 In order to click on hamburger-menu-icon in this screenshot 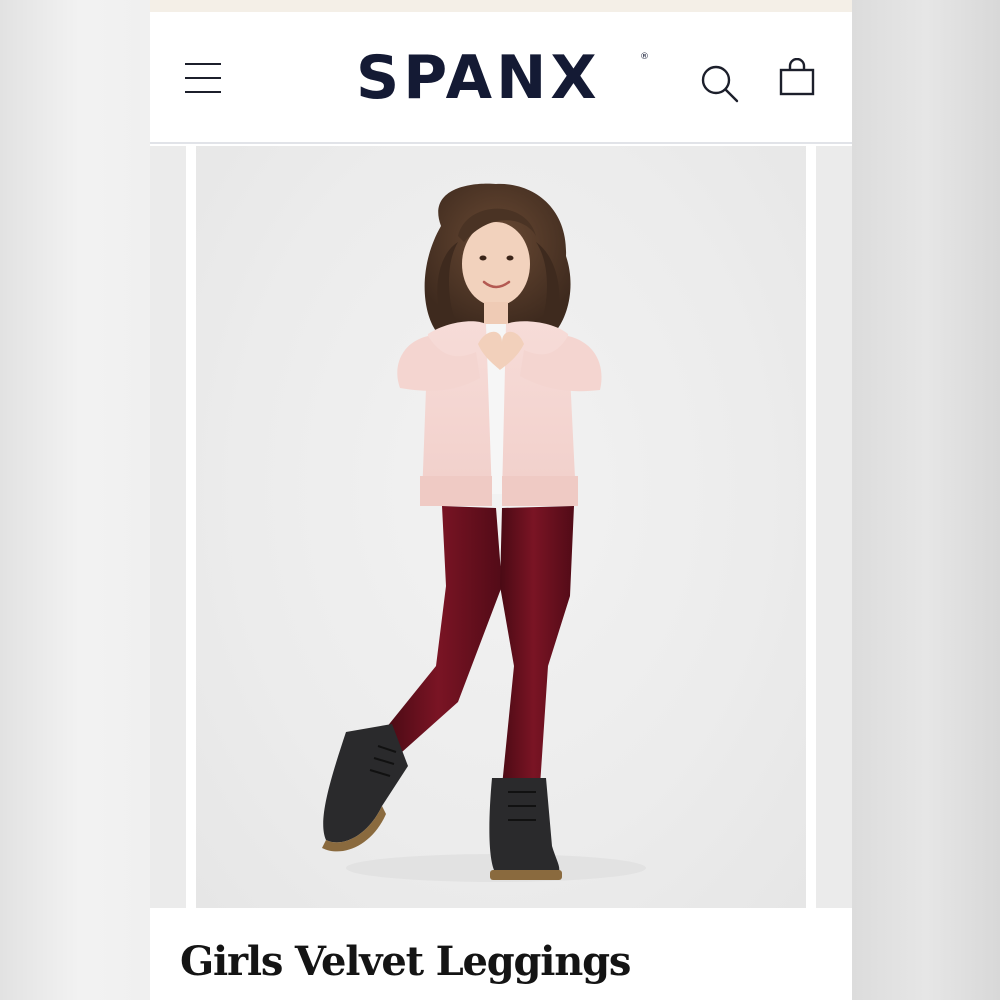, I will do `click(204, 78)`.